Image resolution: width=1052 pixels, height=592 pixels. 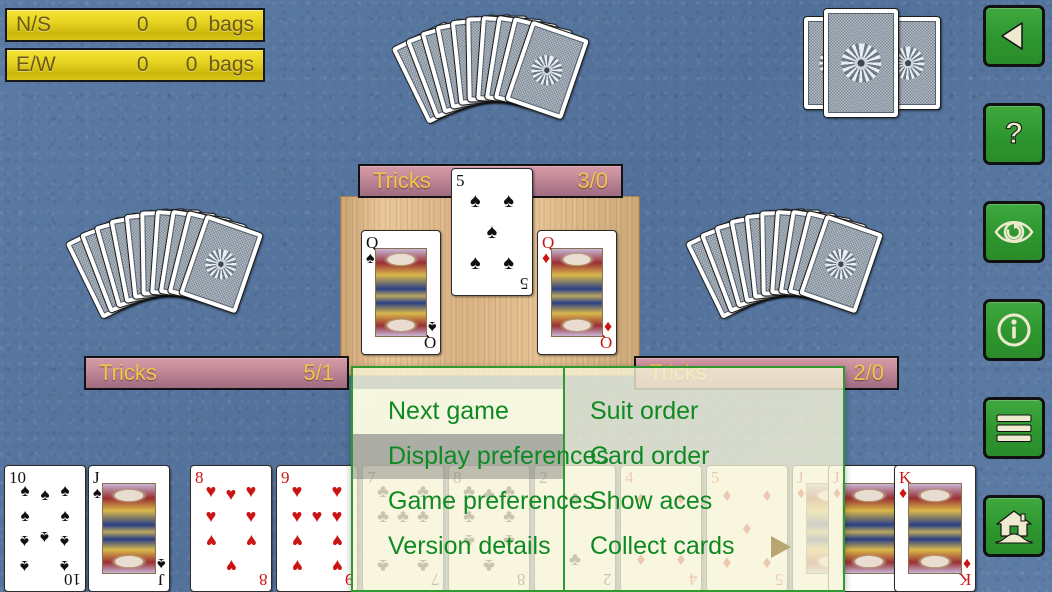 I want to click on menu-item-label: Version details, so click(x=469, y=546).